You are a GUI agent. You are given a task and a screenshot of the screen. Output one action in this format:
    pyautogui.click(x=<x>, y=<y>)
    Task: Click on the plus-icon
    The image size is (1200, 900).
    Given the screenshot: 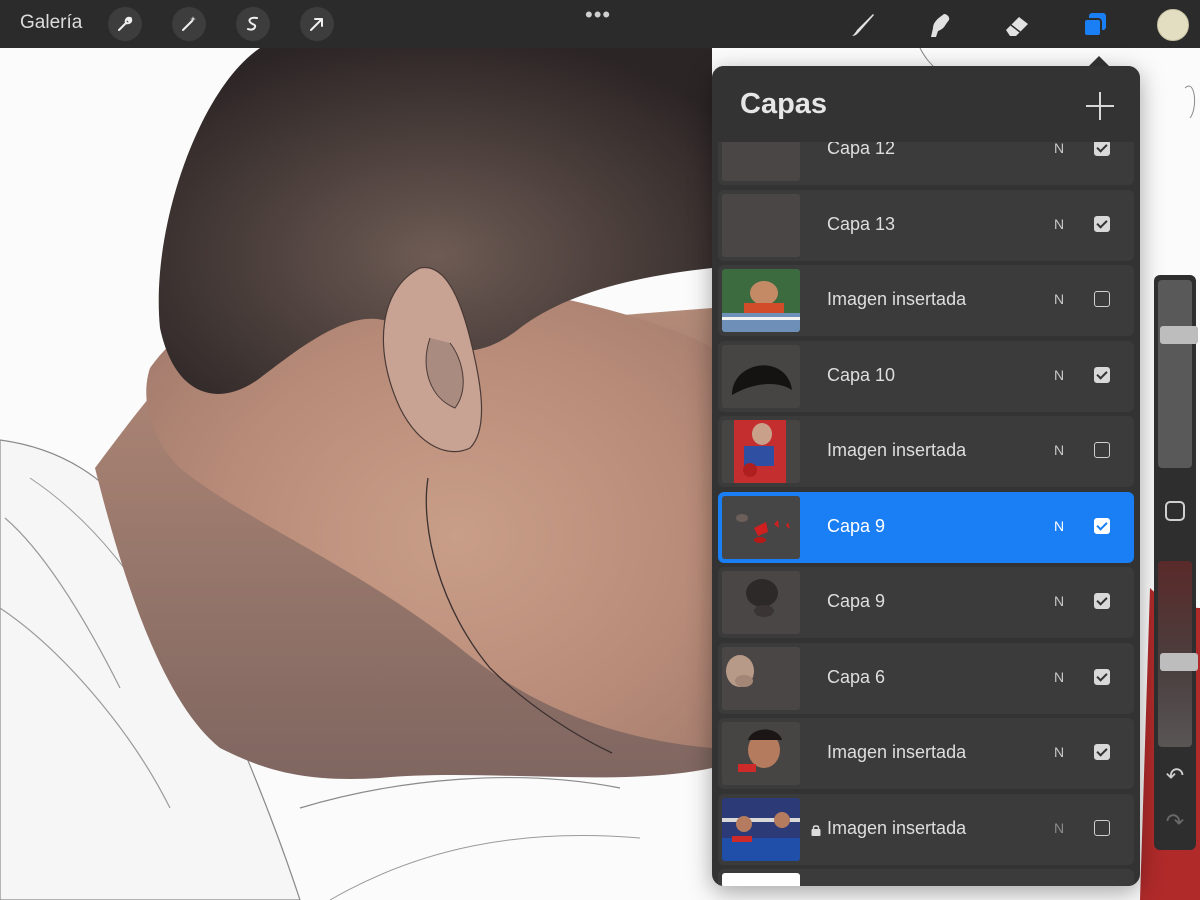 What is the action you would take?
    pyautogui.click(x=1100, y=106)
    